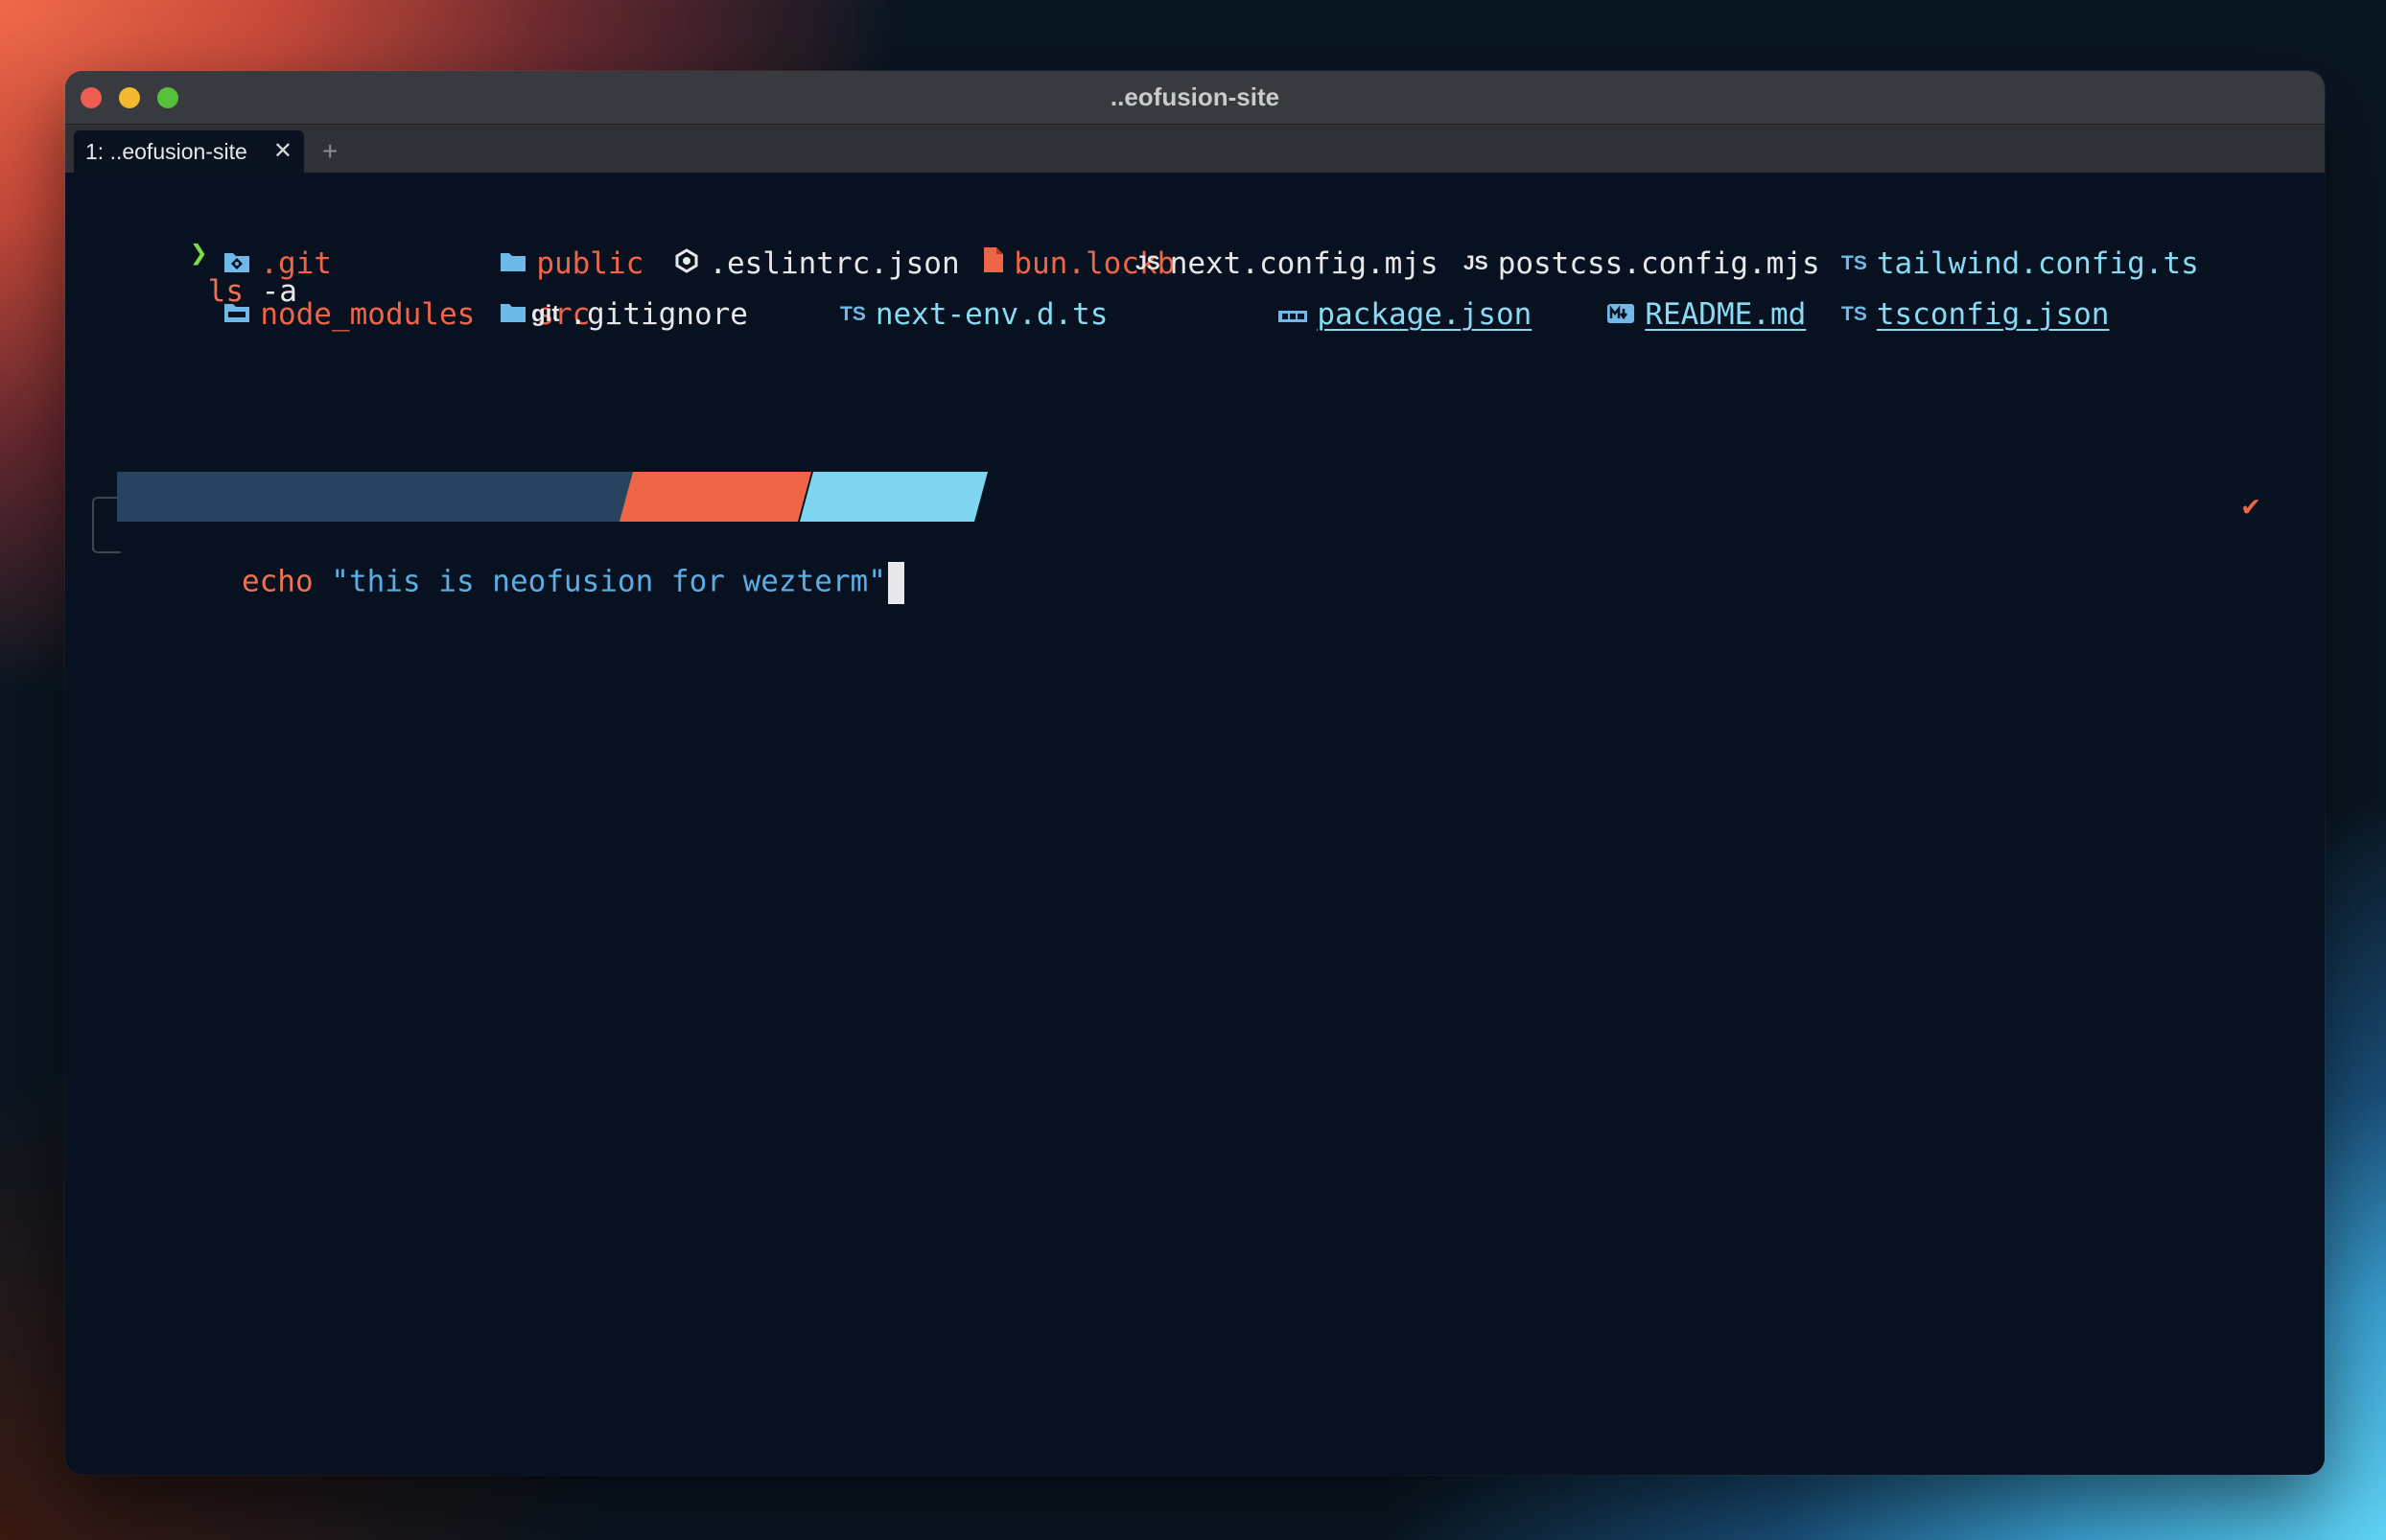  Describe the element at coordinates (1025, 546) in the screenshot. I see `package-version: 0.1.0` at that location.